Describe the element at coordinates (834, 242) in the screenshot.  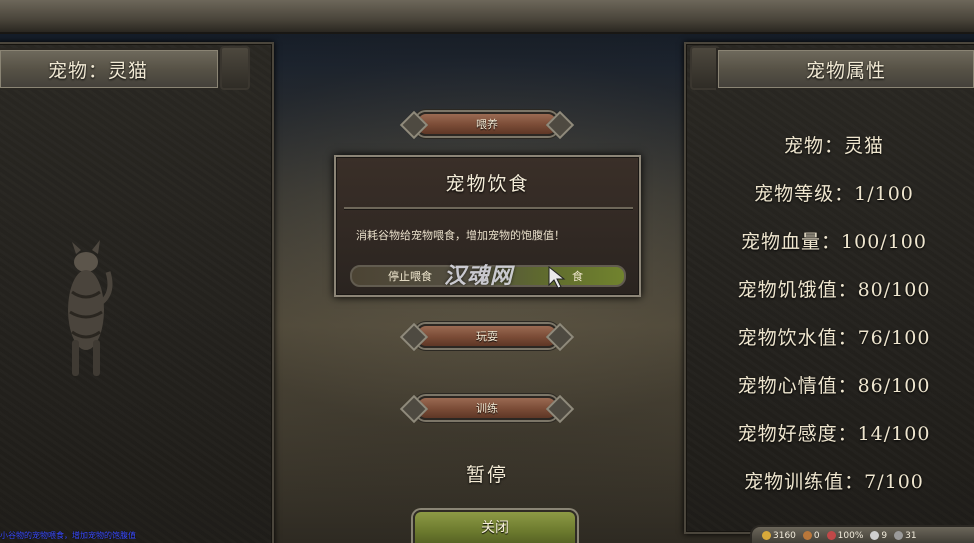
I see `stat-health: 宠物血量：100/100` at that location.